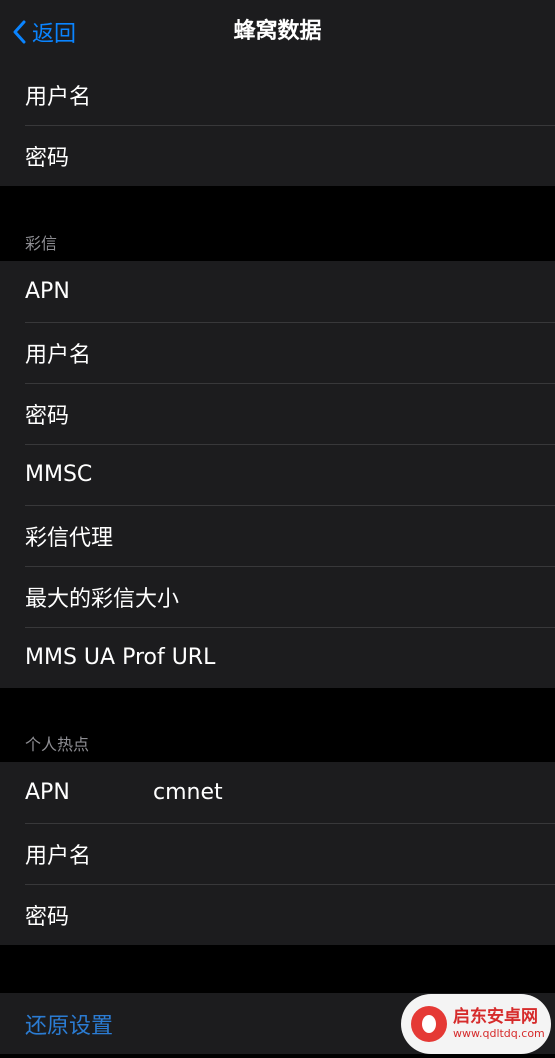 The width and height of the screenshot is (555, 1058). I want to click on hotspot-apn-field: APN cmnet, so click(277, 792).